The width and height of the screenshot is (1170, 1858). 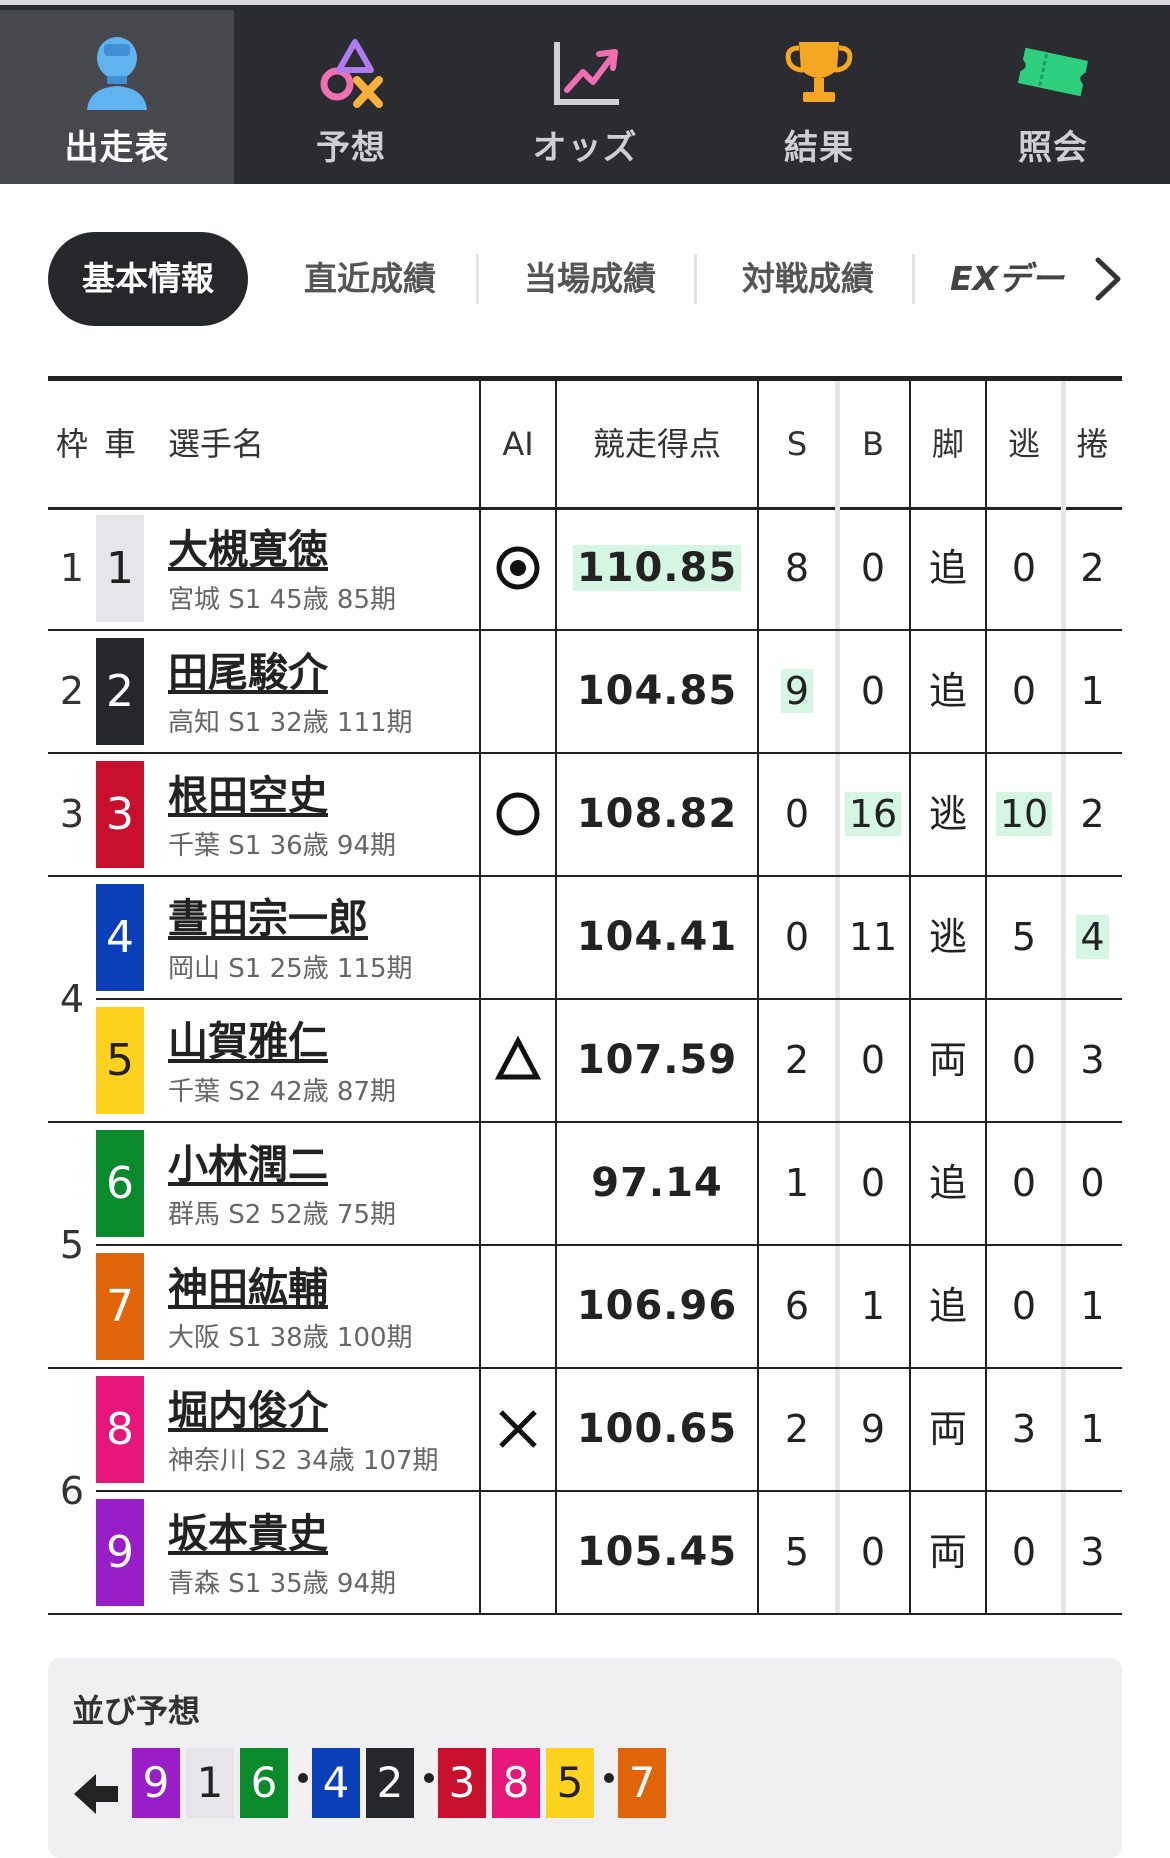 What do you see at coordinates (1015, 279) in the screenshot?
I see `tab-ex-data: EXデー` at bounding box center [1015, 279].